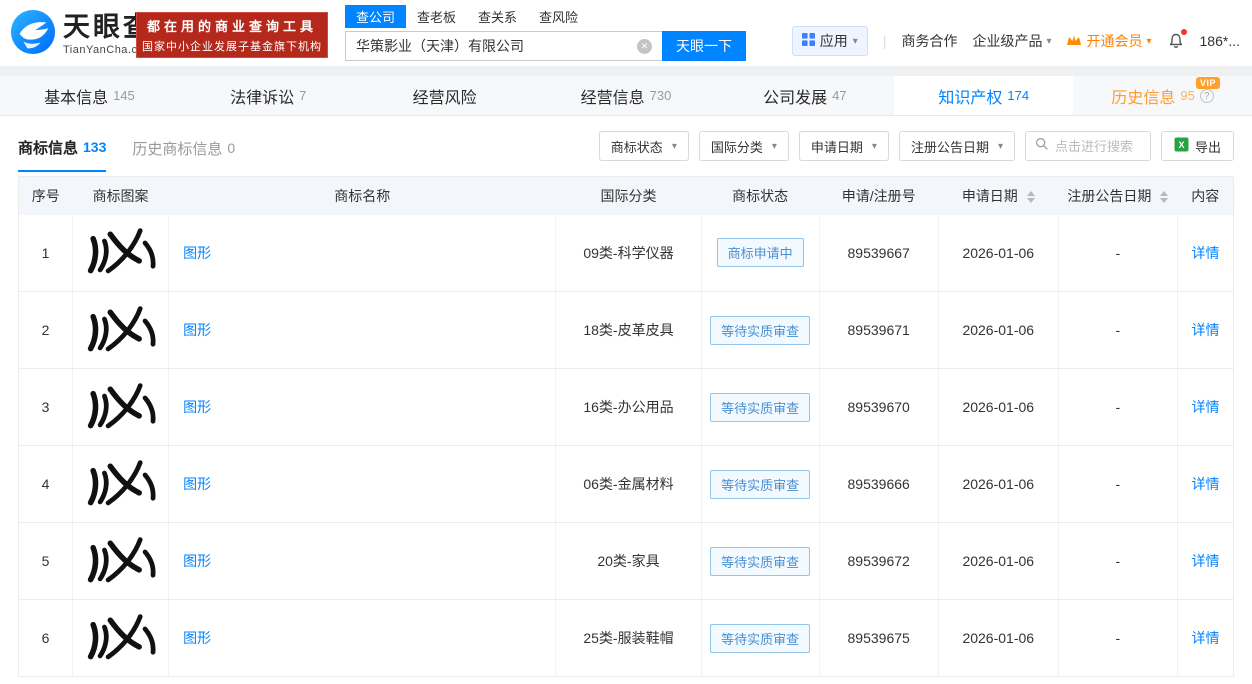 The height and width of the screenshot is (684, 1252). I want to click on export-button: X 导出, so click(1197, 146).